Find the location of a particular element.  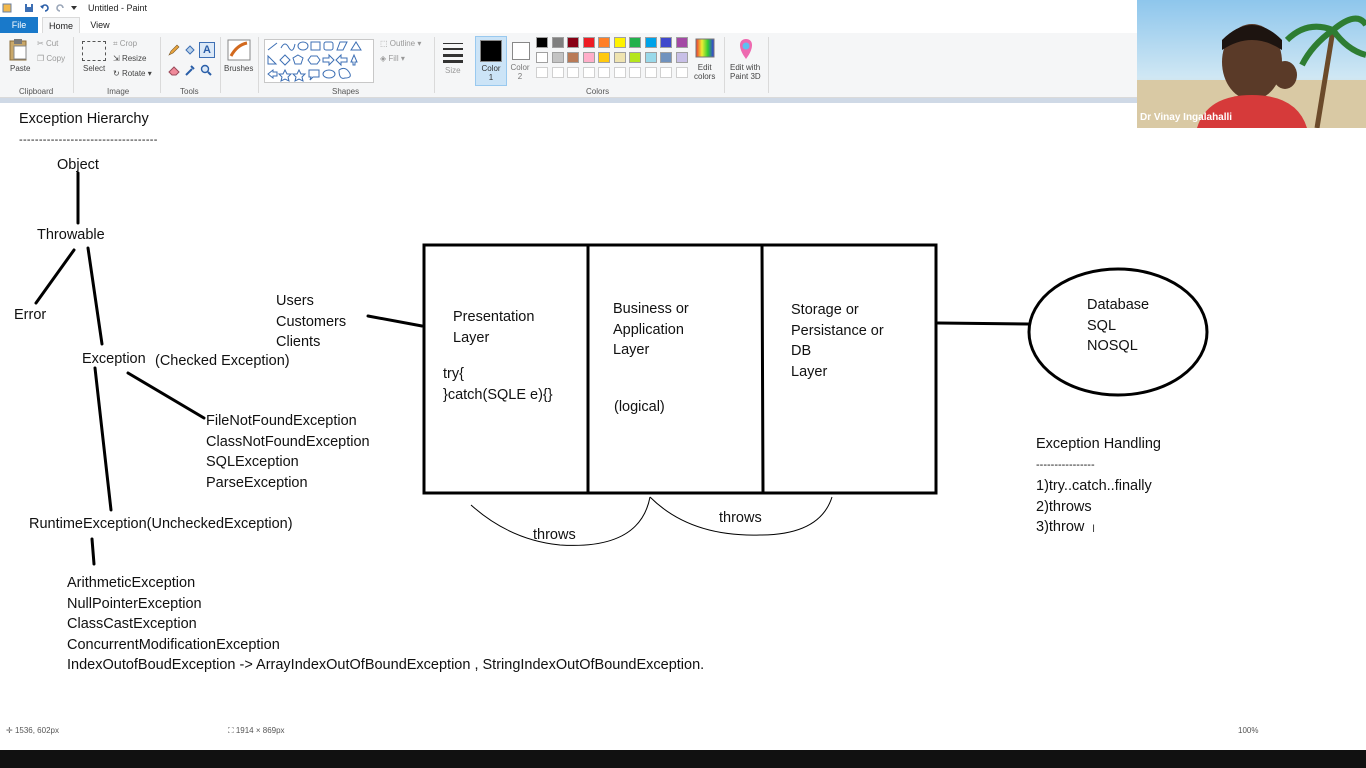

heading-underline: ----------------------------------- is located at coordinates (88, 140).